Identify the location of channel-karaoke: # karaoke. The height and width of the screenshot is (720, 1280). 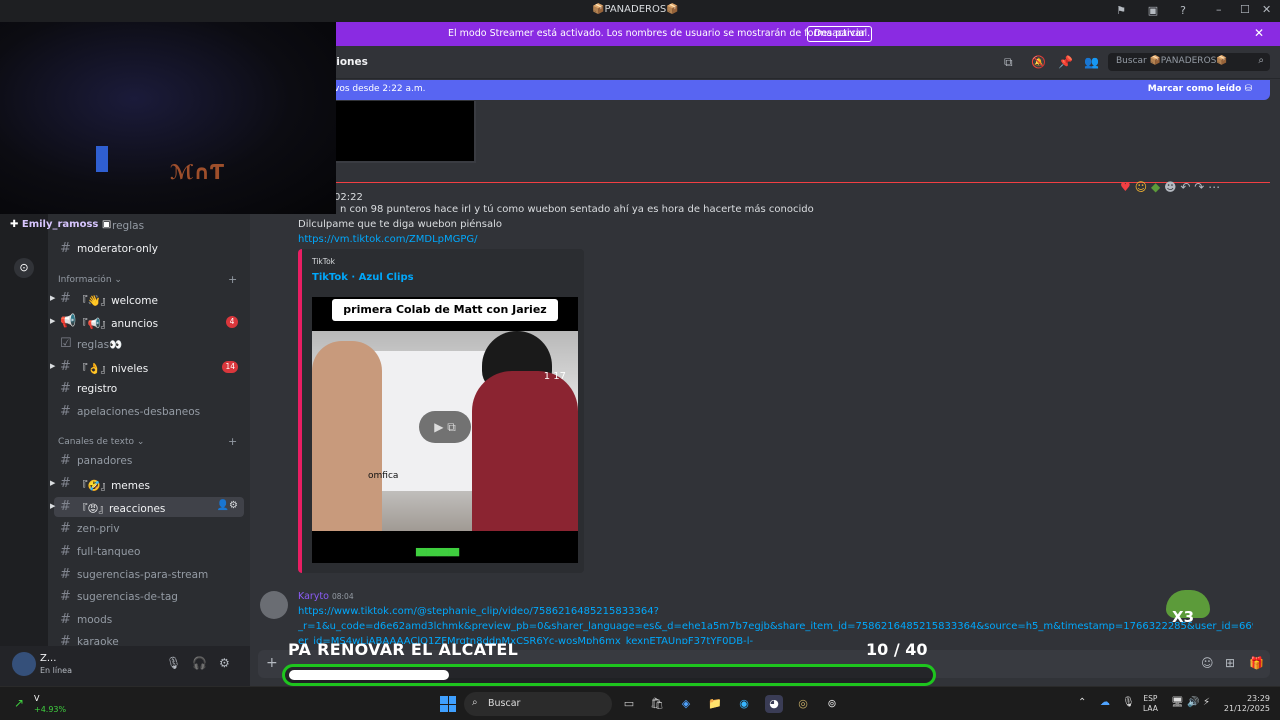
(149, 639).